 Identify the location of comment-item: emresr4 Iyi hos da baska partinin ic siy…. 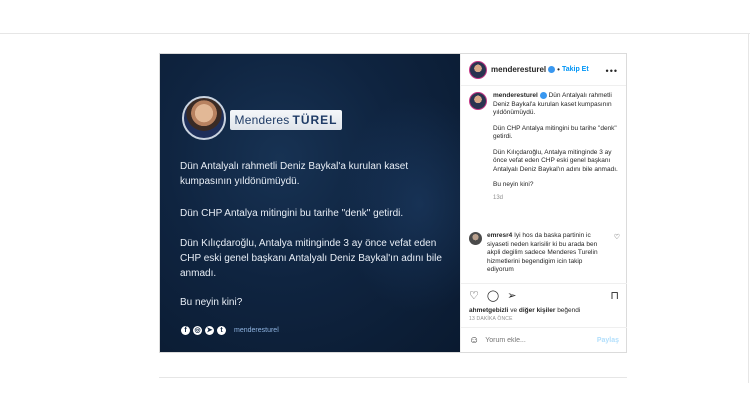
(546, 253).